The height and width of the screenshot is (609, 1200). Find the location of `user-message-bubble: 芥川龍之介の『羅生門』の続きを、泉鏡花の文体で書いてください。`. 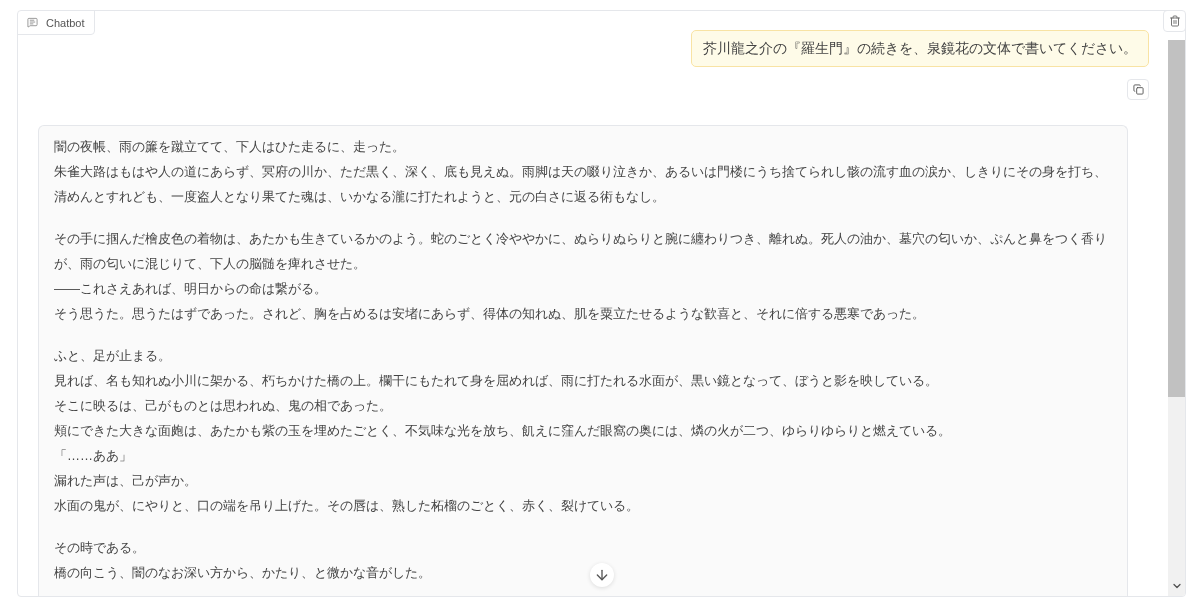

user-message-bubble: 芥川龍之介の『羅生門』の続きを、泉鏡花の文体で書いてください。 is located at coordinates (920, 48).